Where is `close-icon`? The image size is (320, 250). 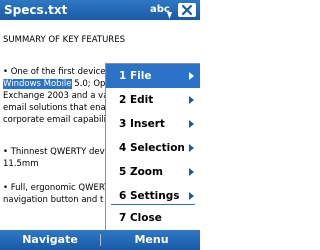 close-icon is located at coordinates (187, 10).